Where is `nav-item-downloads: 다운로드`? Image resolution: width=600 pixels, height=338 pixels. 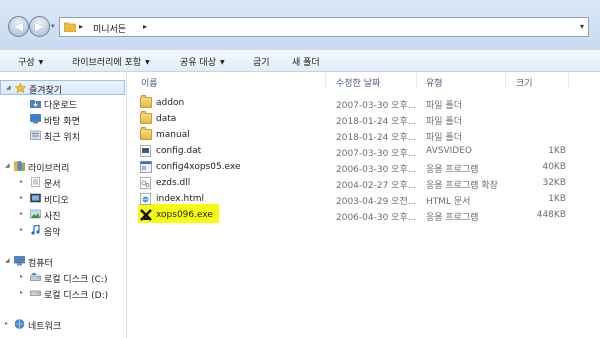 nav-item-downloads: 다운로드 is located at coordinates (62, 103).